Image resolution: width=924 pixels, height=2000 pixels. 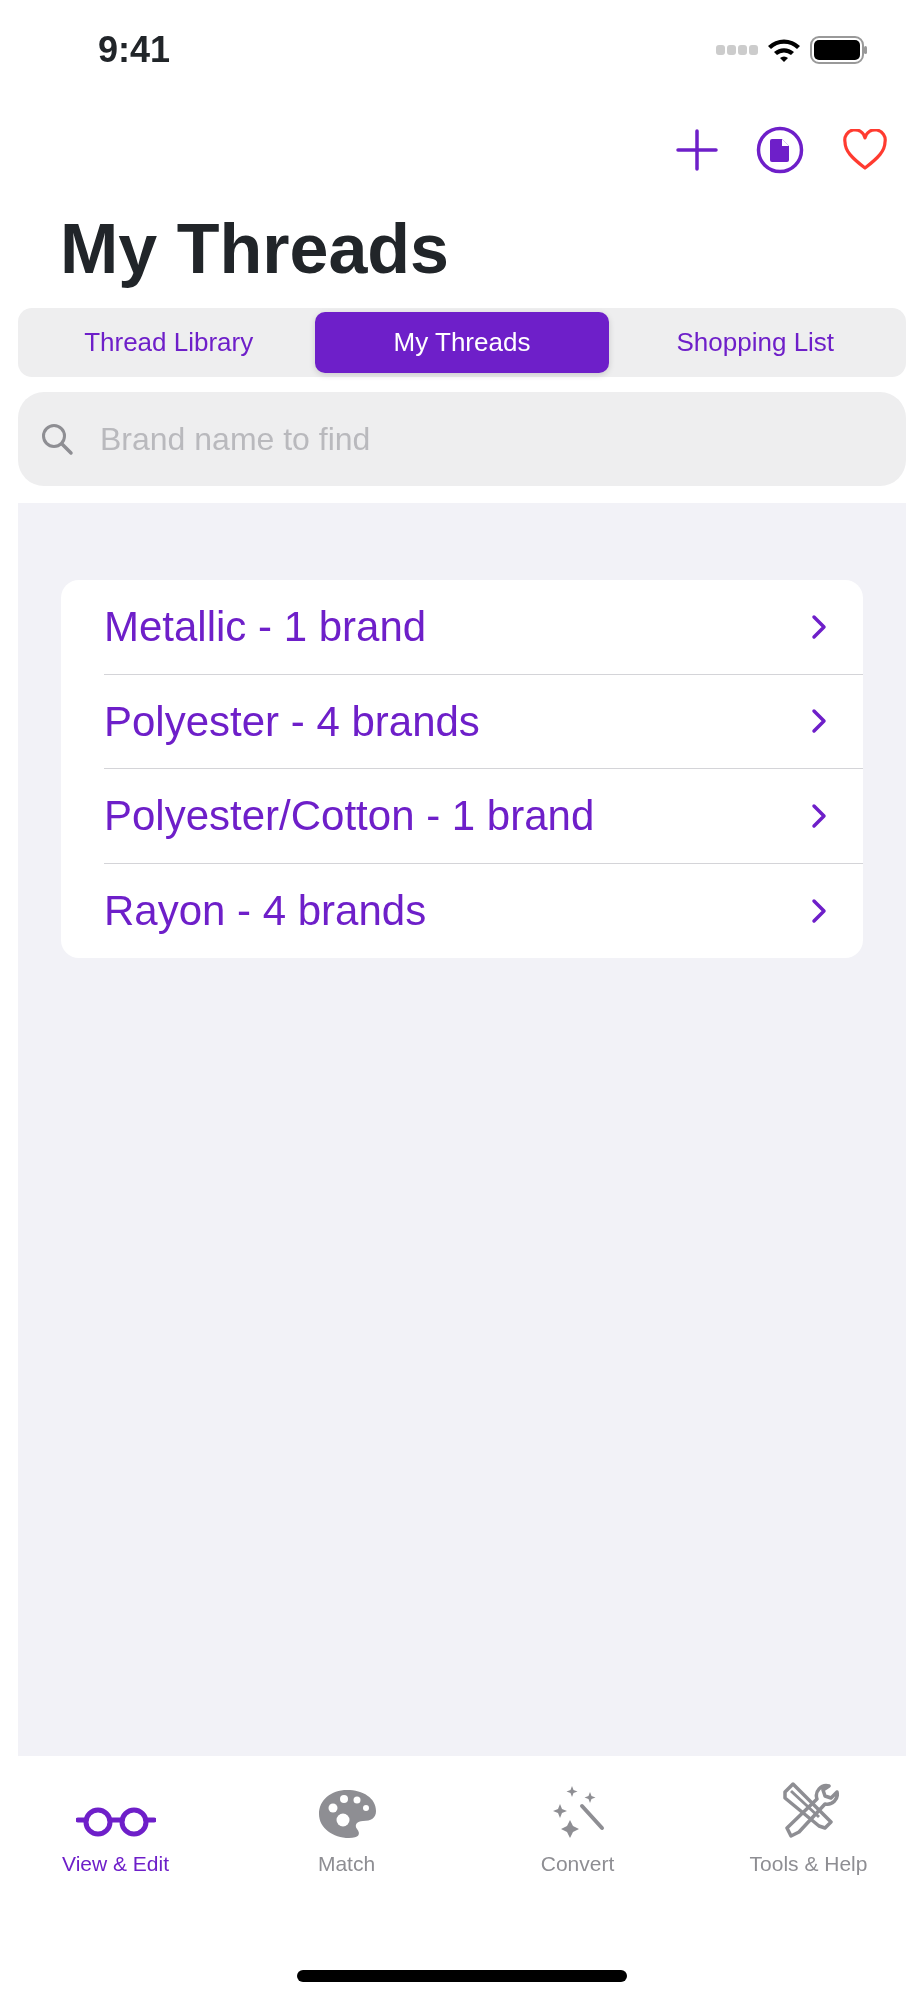 I want to click on add-button, so click(x=697, y=150).